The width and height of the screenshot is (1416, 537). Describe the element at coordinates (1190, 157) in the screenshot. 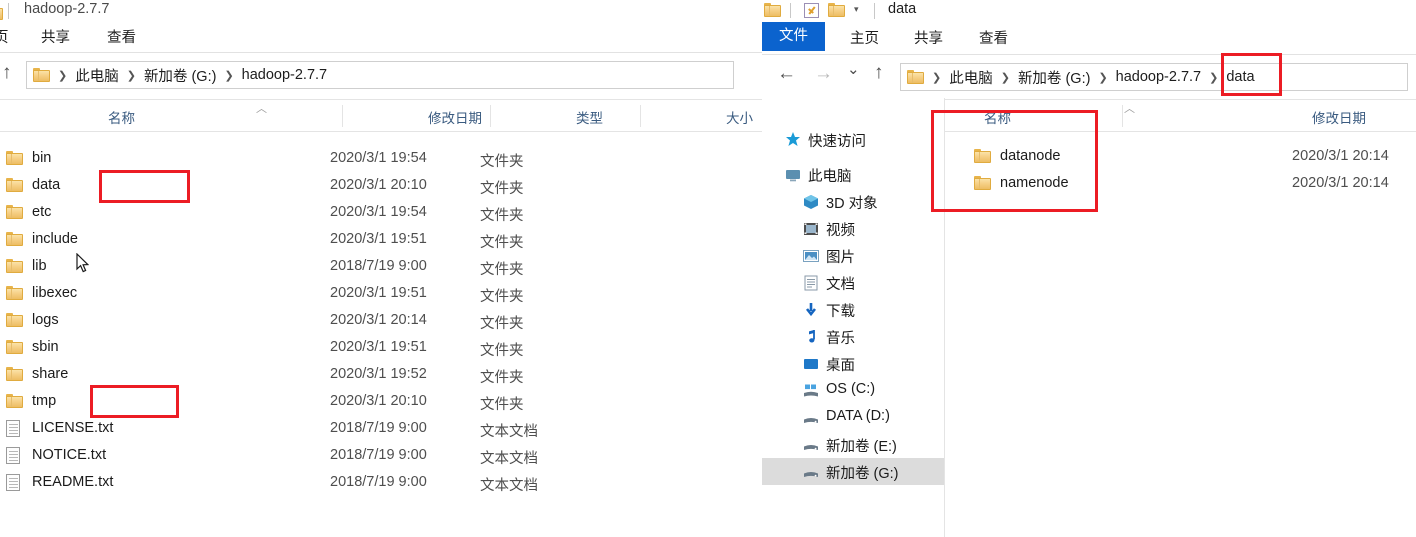

I see `table-row: datanode 2020/3/1 20:14` at that location.